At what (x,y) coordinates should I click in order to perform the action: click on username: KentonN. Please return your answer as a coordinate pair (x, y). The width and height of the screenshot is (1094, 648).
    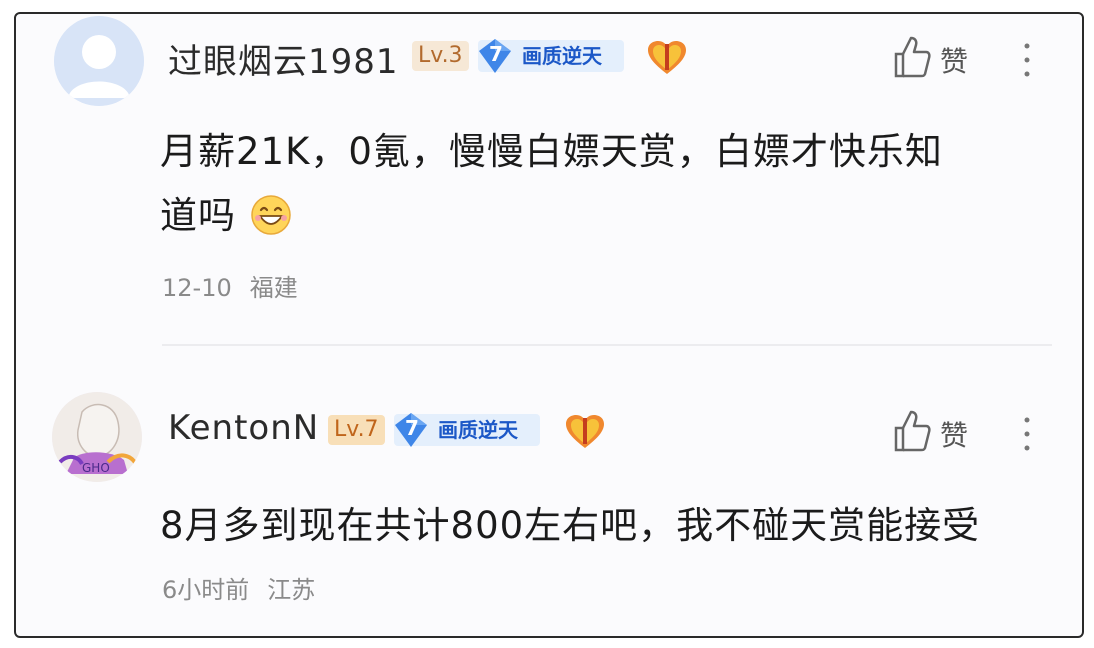
    Looking at the image, I should click on (243, 428).